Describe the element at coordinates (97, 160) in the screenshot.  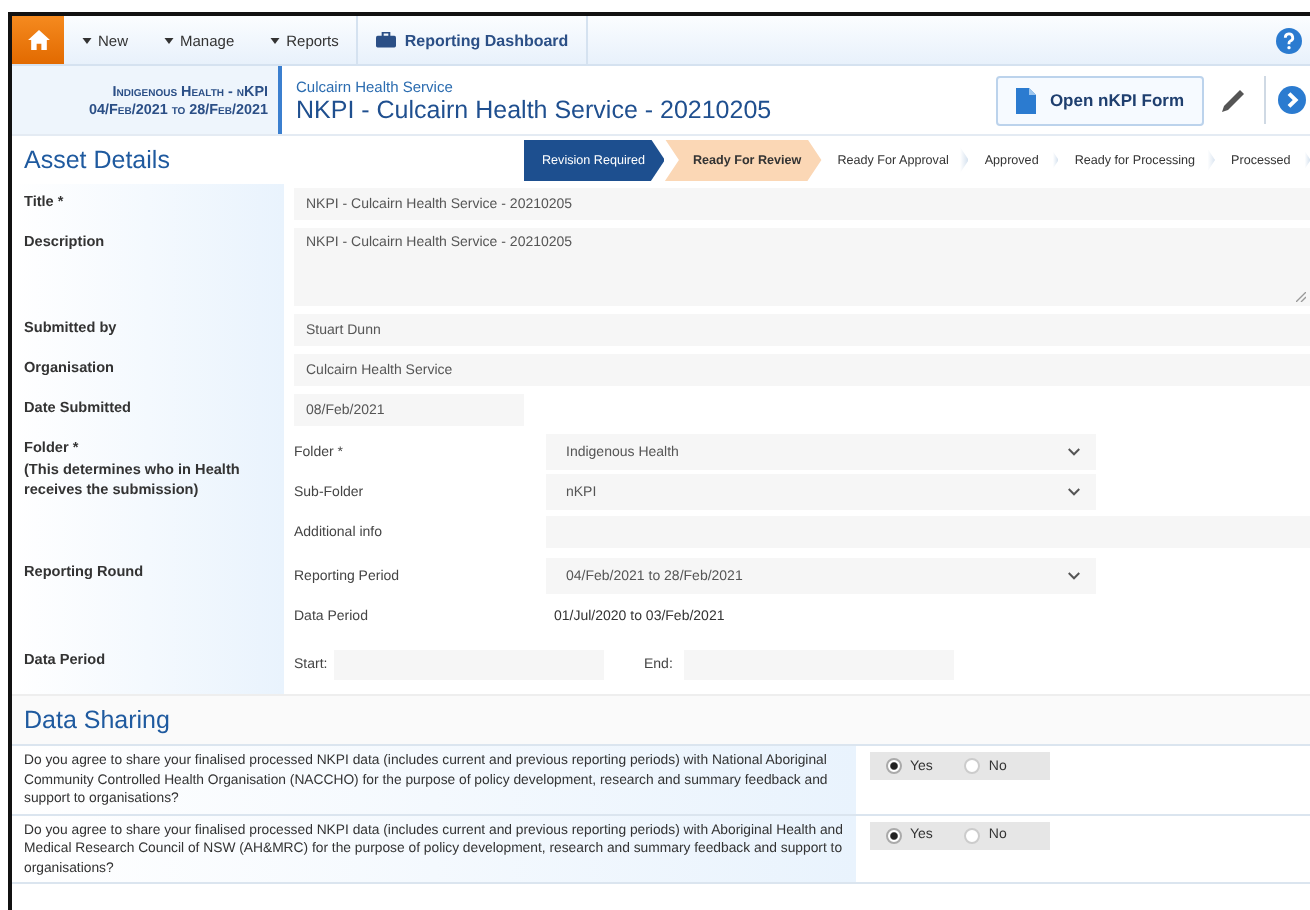
I see `section-title: Asset Details` at that location.